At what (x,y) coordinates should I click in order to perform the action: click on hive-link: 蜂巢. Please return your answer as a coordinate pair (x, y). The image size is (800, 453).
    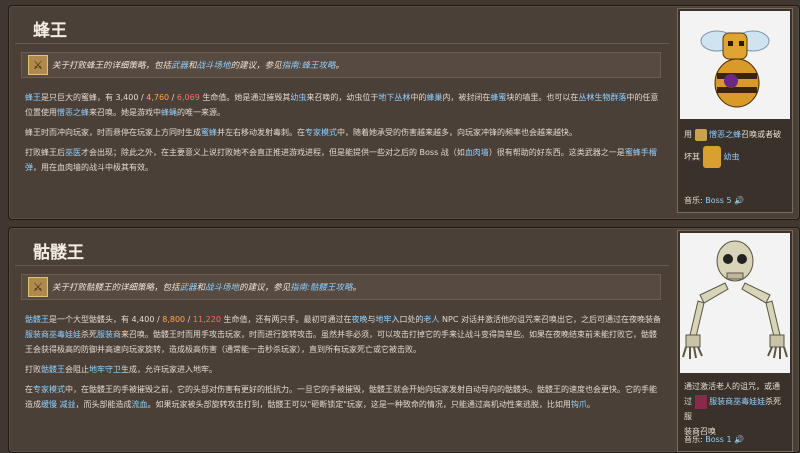
    Looking at the image, I should click on (434, 97).